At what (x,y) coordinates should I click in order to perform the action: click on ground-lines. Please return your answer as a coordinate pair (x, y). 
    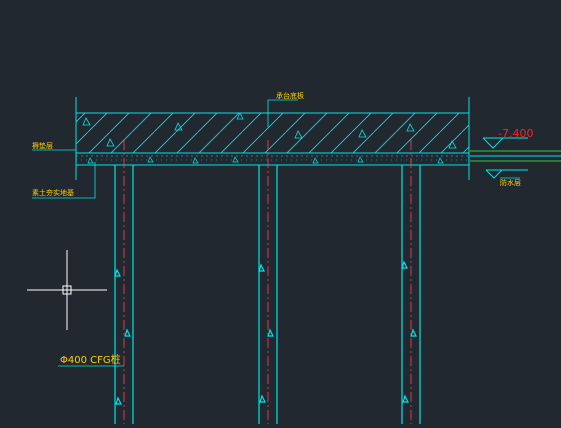
    Looking at the image, I should click on (515, 156).